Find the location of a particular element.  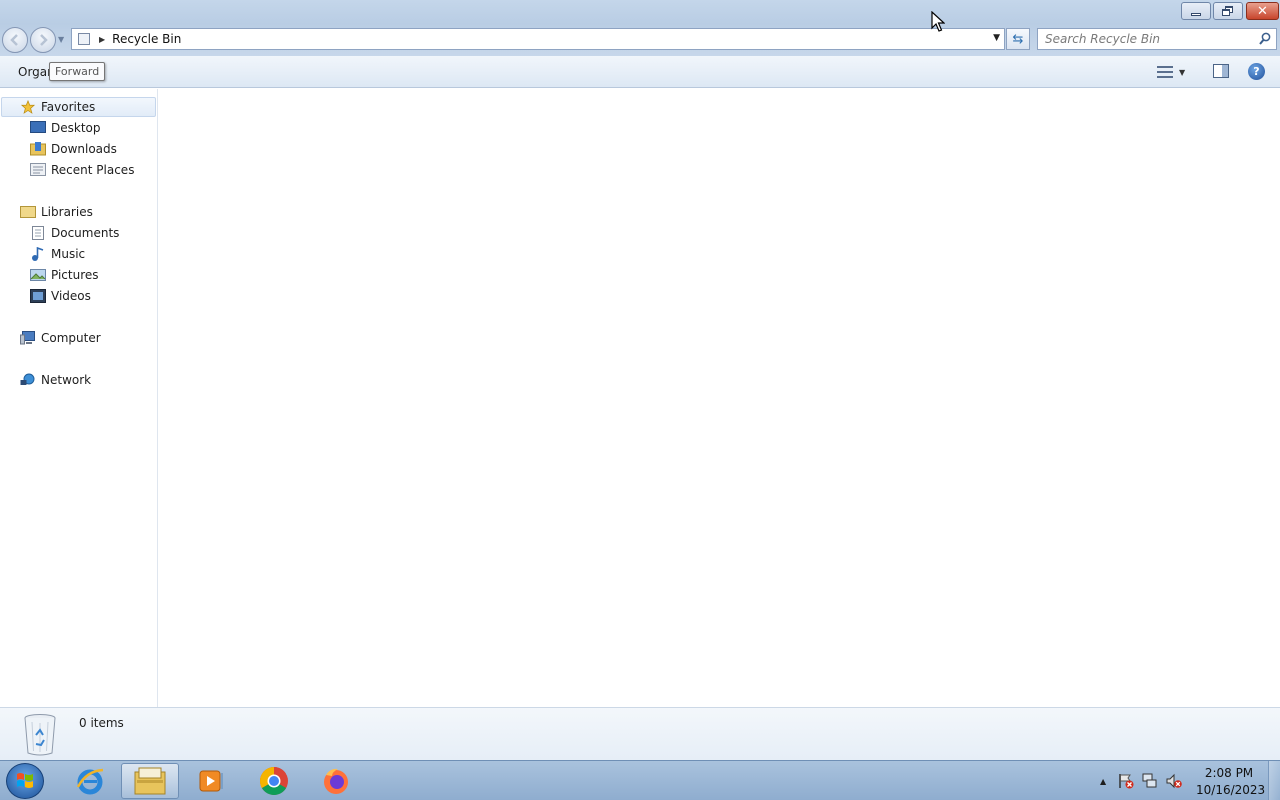

firefox-icon is located at coordinates (336, 781).